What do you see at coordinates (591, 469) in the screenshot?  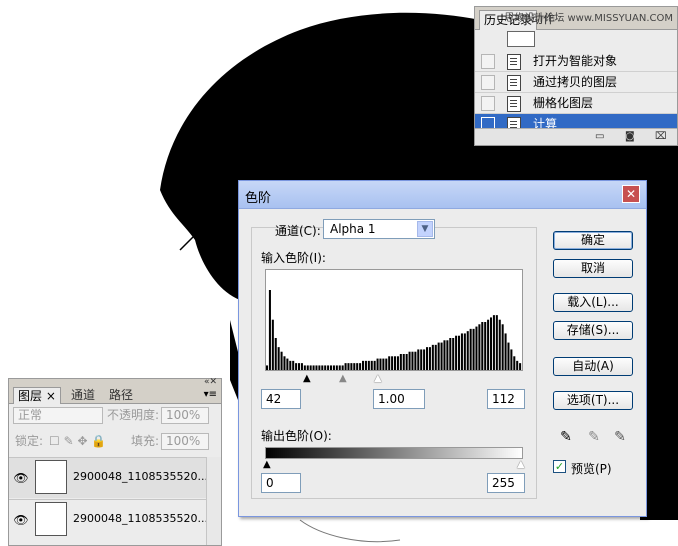 I see `preview-label: 预览(P)` at bounding box center [591, 469].